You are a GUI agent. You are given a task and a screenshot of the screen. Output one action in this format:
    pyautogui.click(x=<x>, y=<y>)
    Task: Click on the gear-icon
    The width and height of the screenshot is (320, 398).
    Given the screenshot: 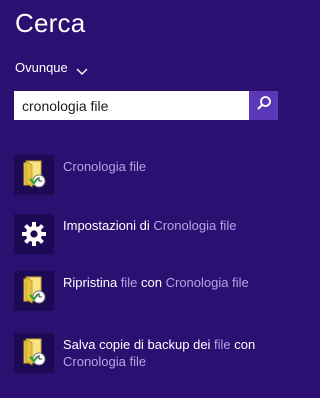 What is the action you would take?
    pyautogui.click(x=34, y=234)
    